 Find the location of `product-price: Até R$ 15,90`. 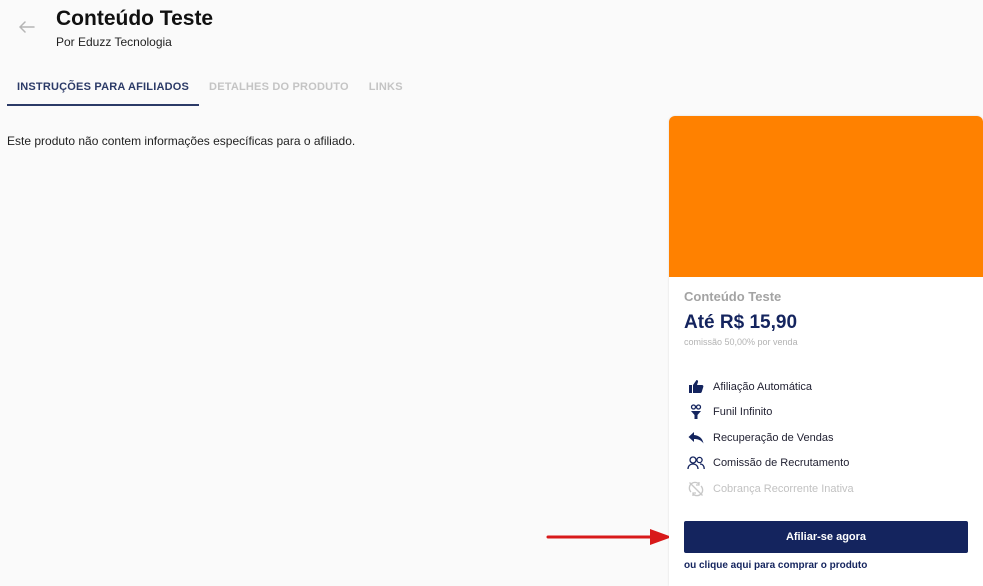

product-price: Até R$ 15,90 is located at coordinates (741, 322).